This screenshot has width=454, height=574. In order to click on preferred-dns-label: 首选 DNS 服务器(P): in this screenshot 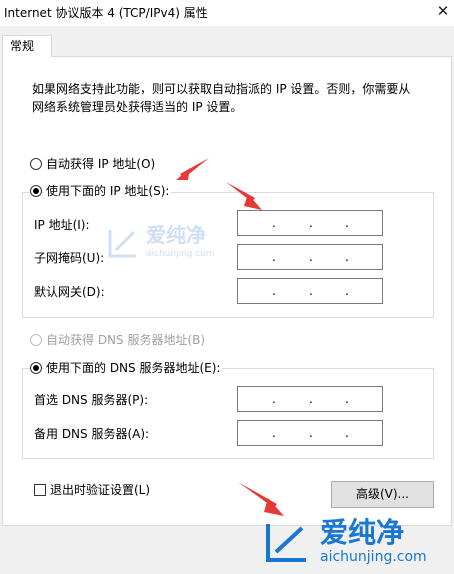, I will do `click(91, 400)`.